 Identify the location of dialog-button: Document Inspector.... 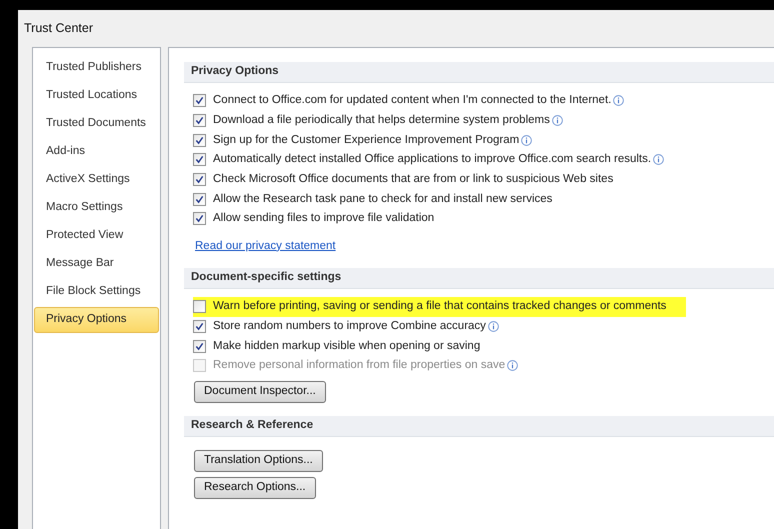
(260, 391).